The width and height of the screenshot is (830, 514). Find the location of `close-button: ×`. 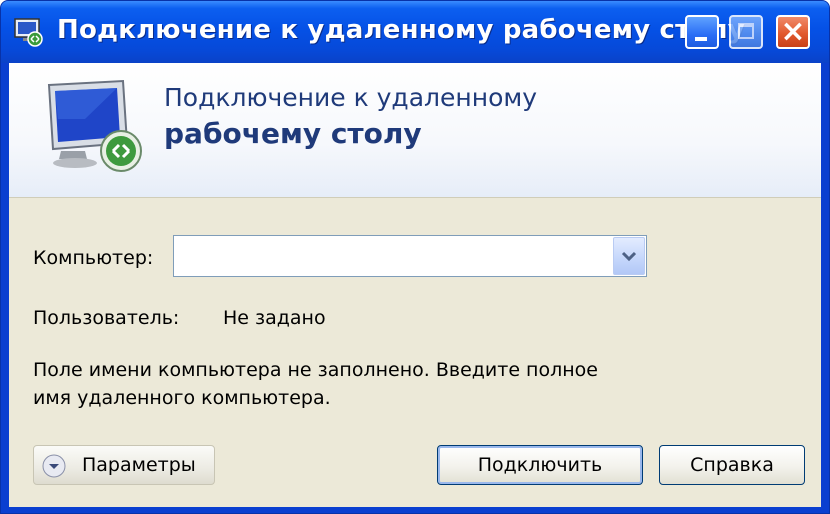

close-button: × is located at coordinates (793, 31).